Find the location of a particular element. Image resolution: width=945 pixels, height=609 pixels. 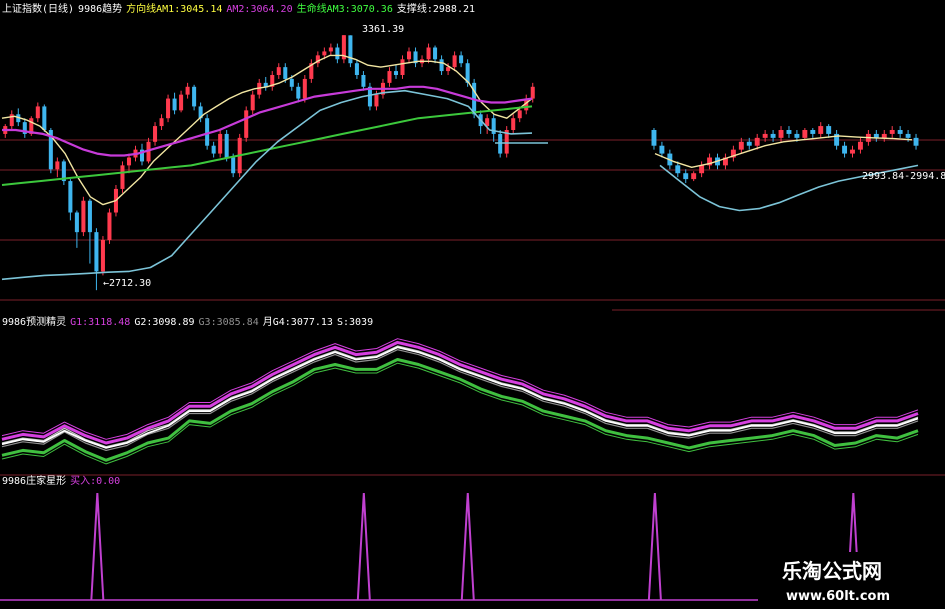

header-item: G2:3098.89 is located at coordinates (164, 322).